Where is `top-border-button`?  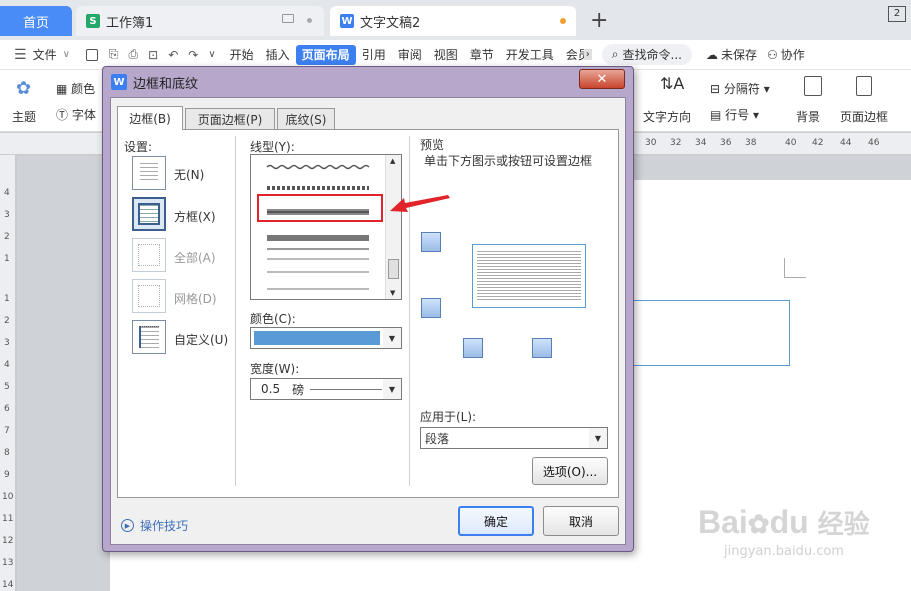 top-border-button is located at coordinates (431, 242).